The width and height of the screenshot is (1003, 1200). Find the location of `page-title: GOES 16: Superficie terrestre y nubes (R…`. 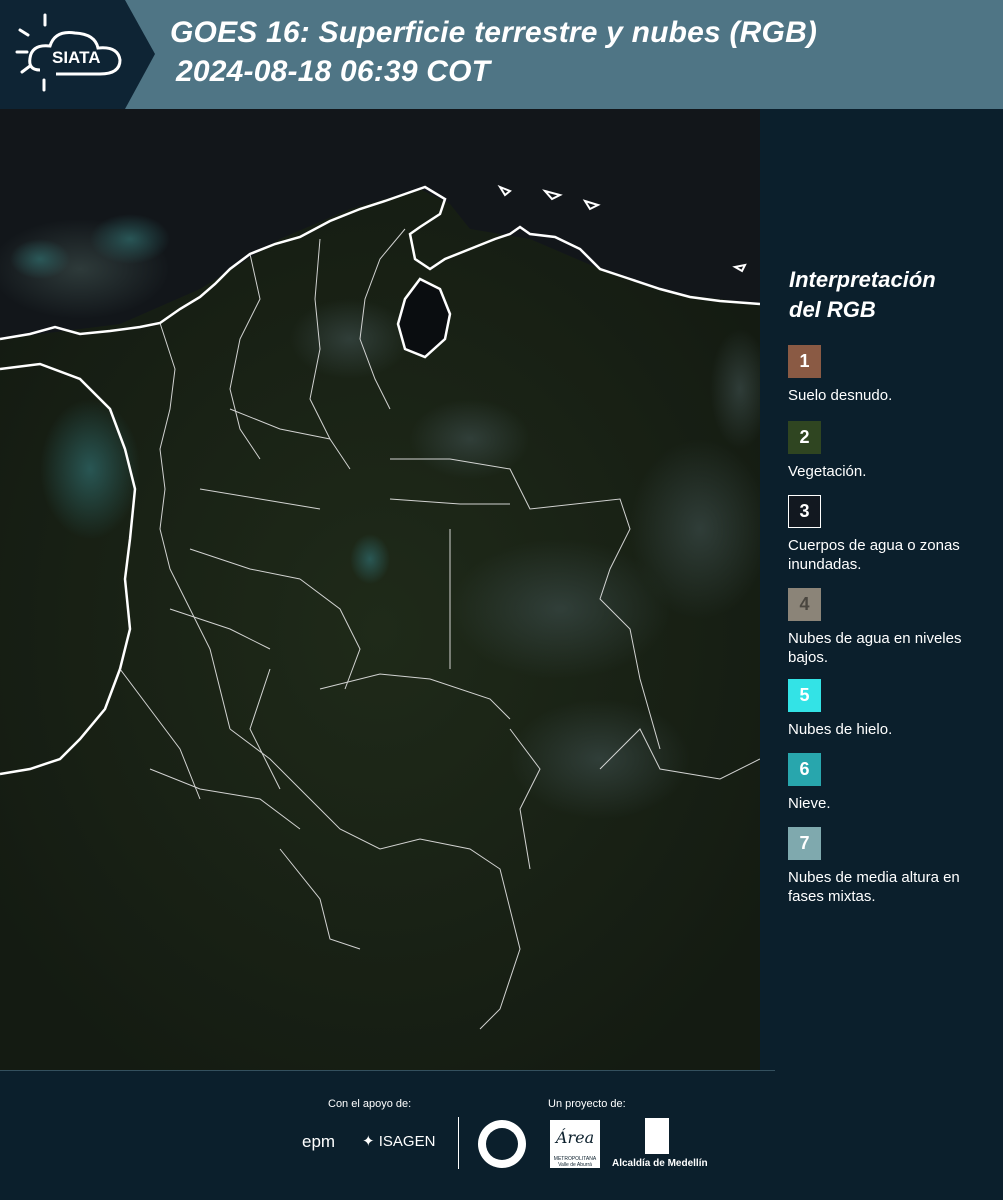

page-title: GOES 16: Superficie terrestre y nubes (R… is located at coordinates (494, 32).